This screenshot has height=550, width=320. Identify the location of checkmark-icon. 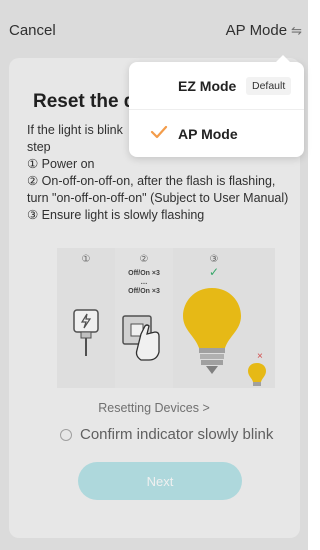
(159, 132).